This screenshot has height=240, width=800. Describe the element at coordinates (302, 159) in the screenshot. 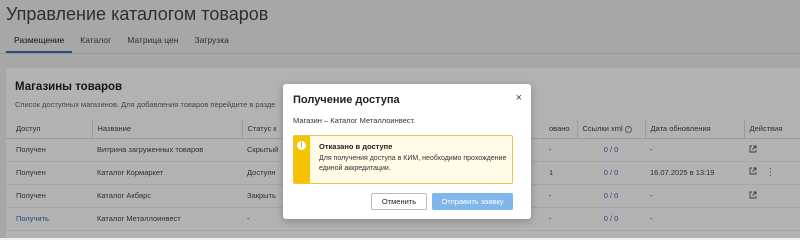

I see `alert-stripe: !` at that location.